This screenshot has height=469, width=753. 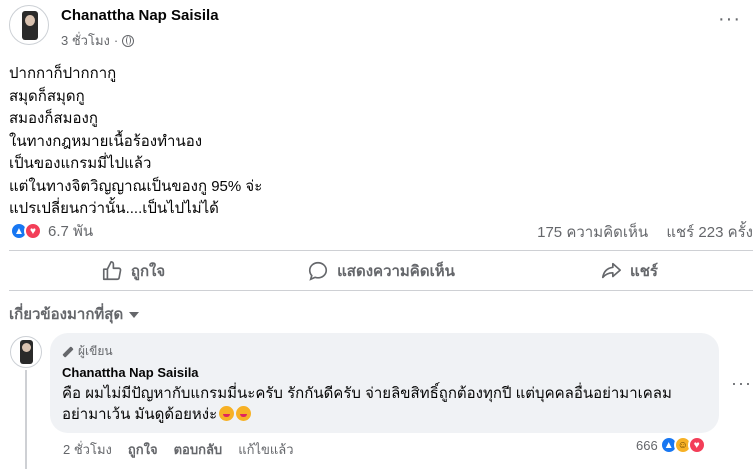 What do you see at coordinates (70, 231) in the screenshot?
I see `reaction-count: 6.7 พัน` at bounding box center [70, 231].